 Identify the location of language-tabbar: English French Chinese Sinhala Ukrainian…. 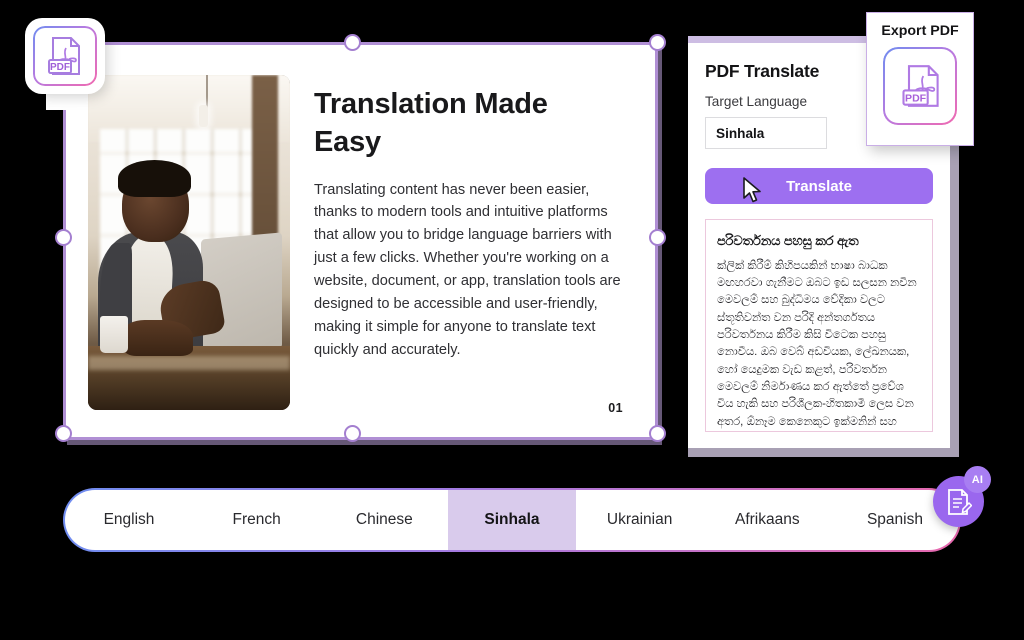
(512, 520).